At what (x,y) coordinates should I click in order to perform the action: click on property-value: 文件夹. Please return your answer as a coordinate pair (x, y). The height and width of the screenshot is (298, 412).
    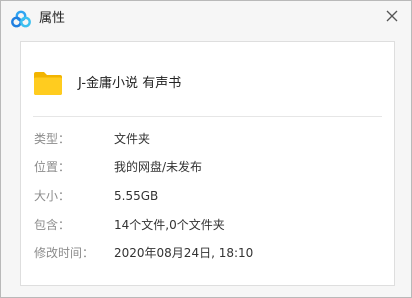
    Looking at the image, I should click on (132, 139).